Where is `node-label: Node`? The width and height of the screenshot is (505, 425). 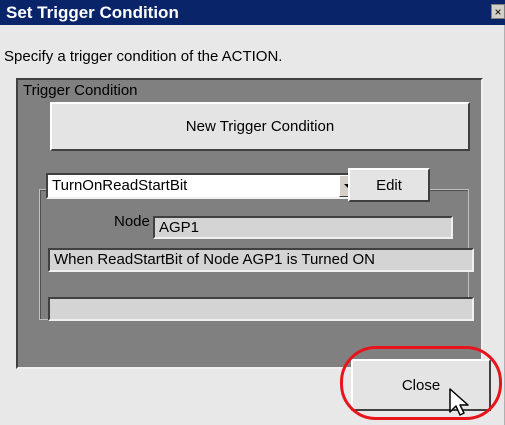 node-label: Node is located at coordinates (132, 221).